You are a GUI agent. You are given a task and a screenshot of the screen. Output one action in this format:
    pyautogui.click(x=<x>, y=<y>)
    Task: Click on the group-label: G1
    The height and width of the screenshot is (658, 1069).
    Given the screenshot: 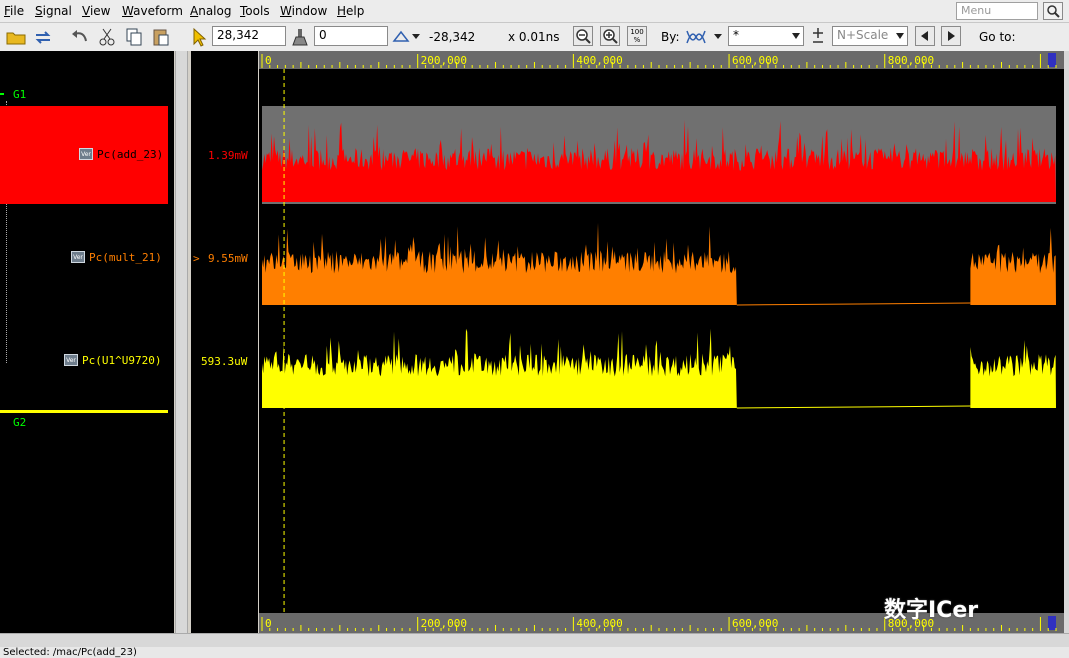 What is the action you would take?
    pyautogui.click(x=19, y=94)
    